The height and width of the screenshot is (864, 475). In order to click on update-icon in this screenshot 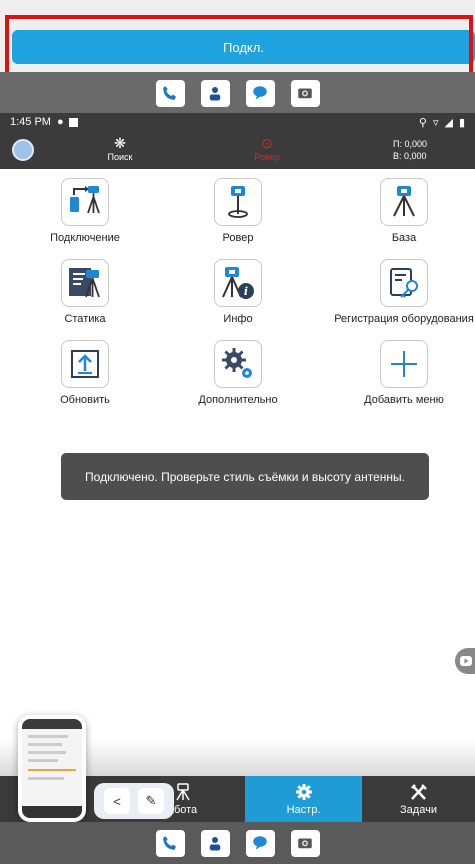, I will do `click(85, 364)`.